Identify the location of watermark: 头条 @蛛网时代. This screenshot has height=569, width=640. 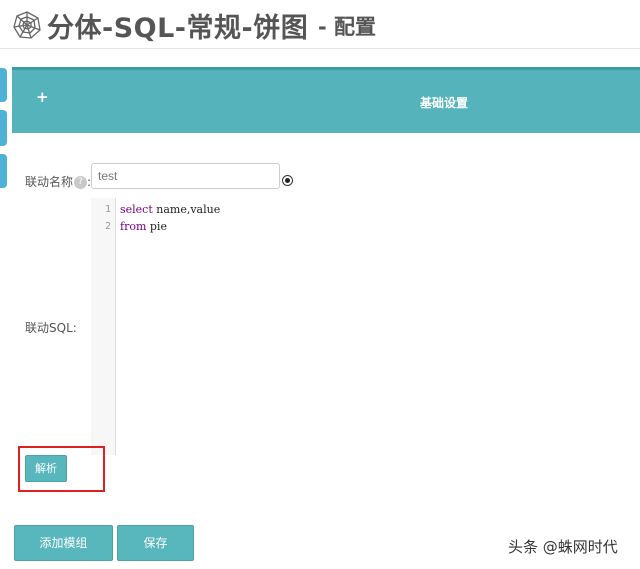
(563, 547).